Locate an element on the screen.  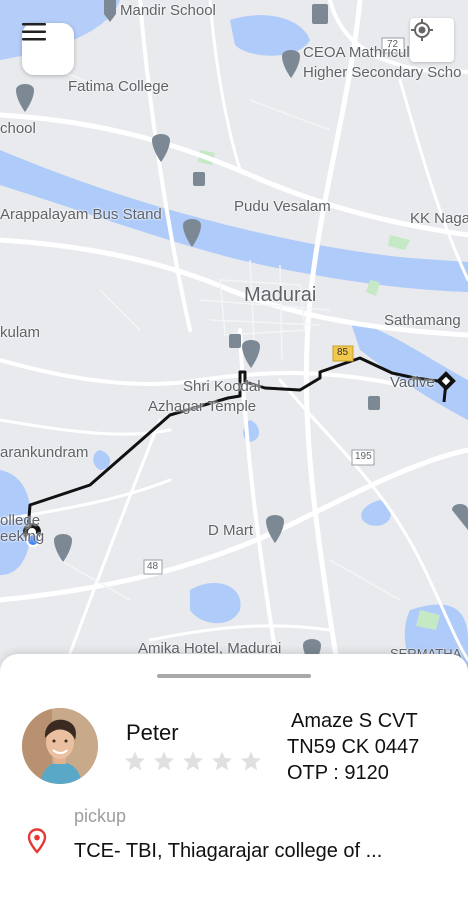
map-label: chool is located at coordinates (18, 128).